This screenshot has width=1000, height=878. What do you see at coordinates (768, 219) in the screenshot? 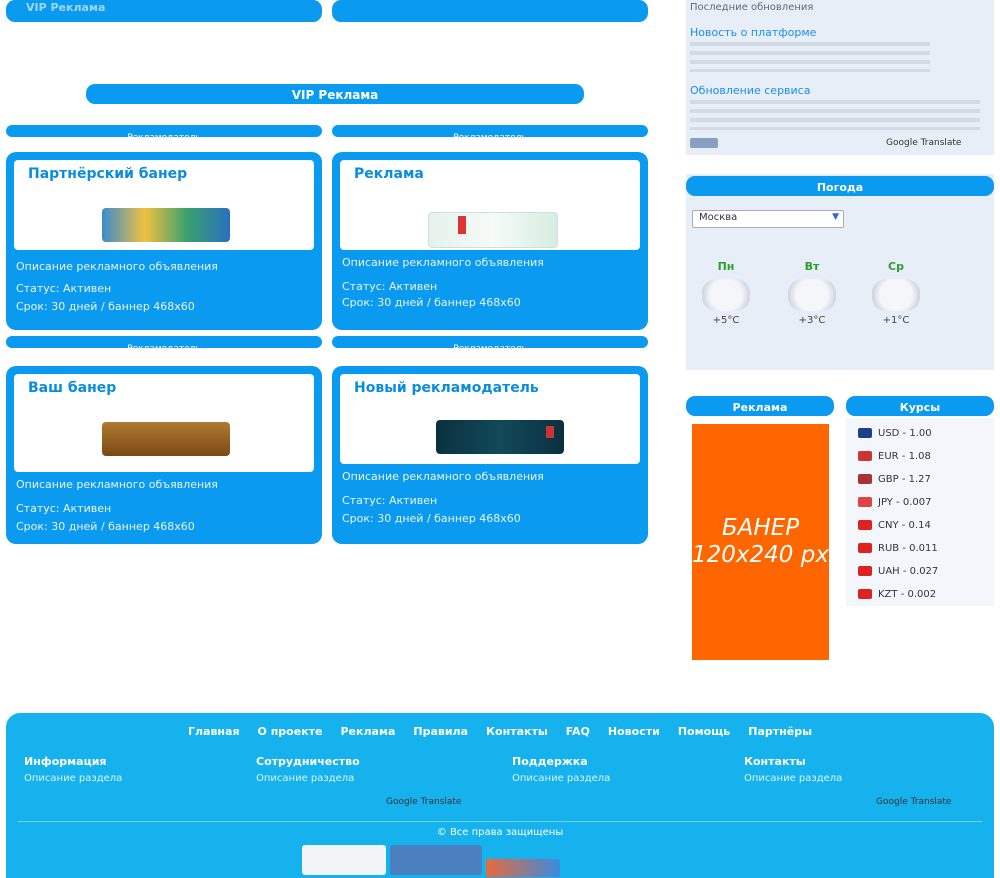
I see `city-select: Москва ▼` at bounding box center [768, 219].